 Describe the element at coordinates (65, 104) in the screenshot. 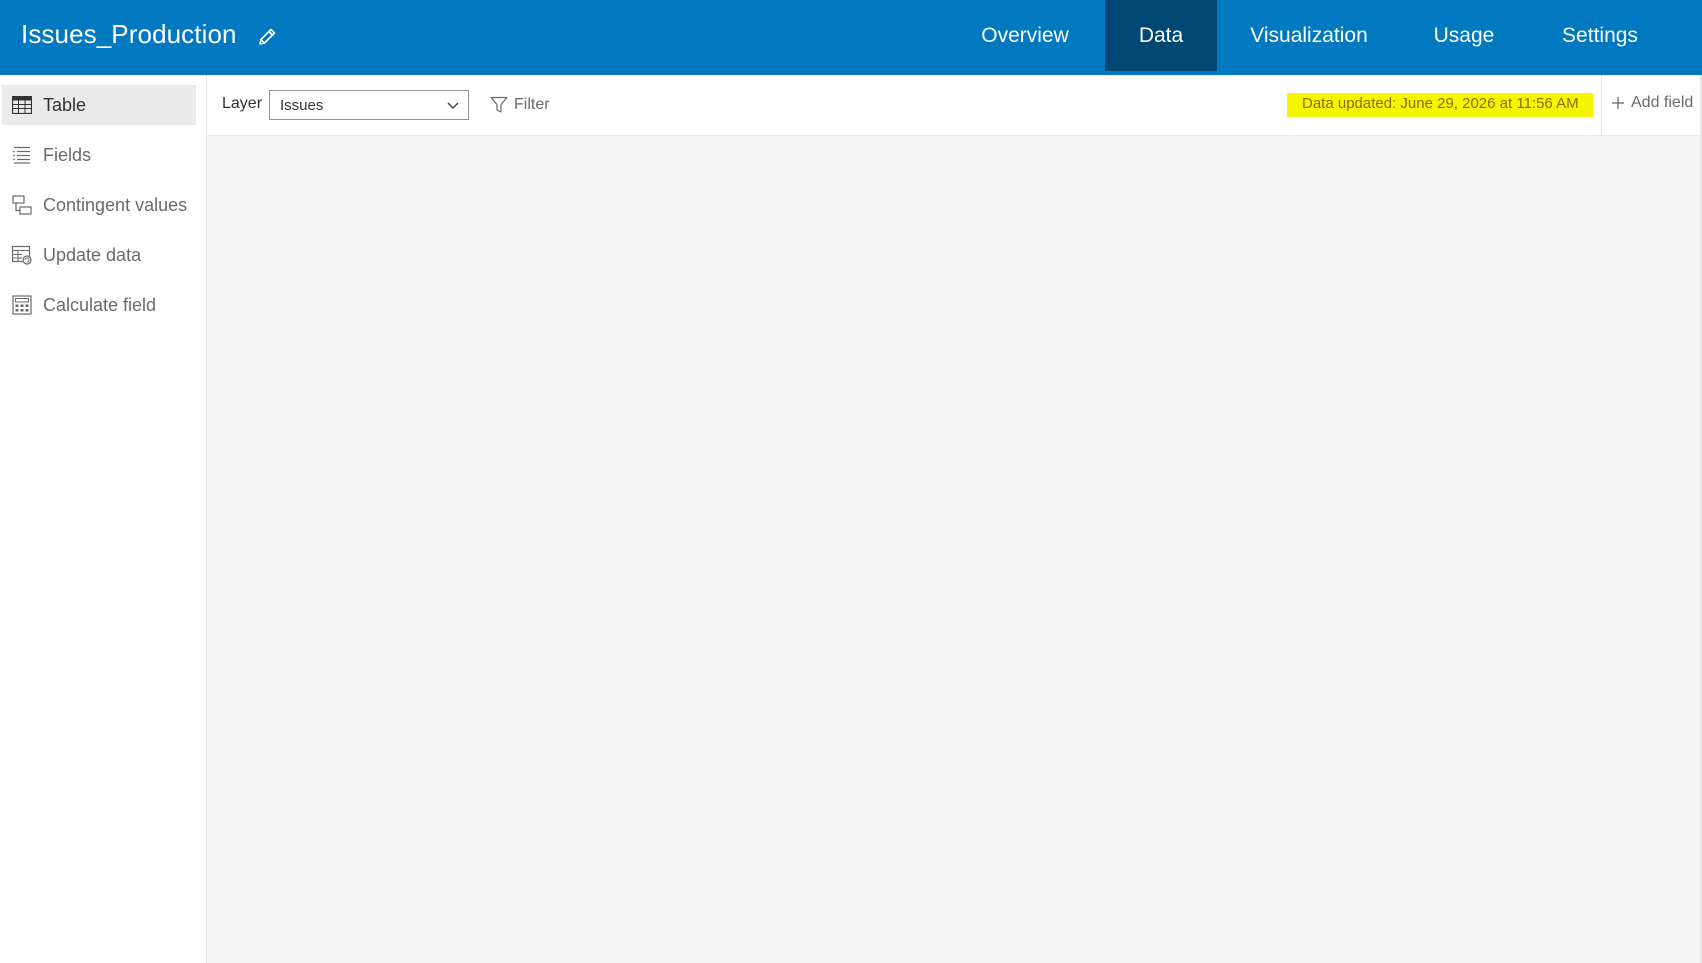

I see `sidebar-item-label: Table` at that location.